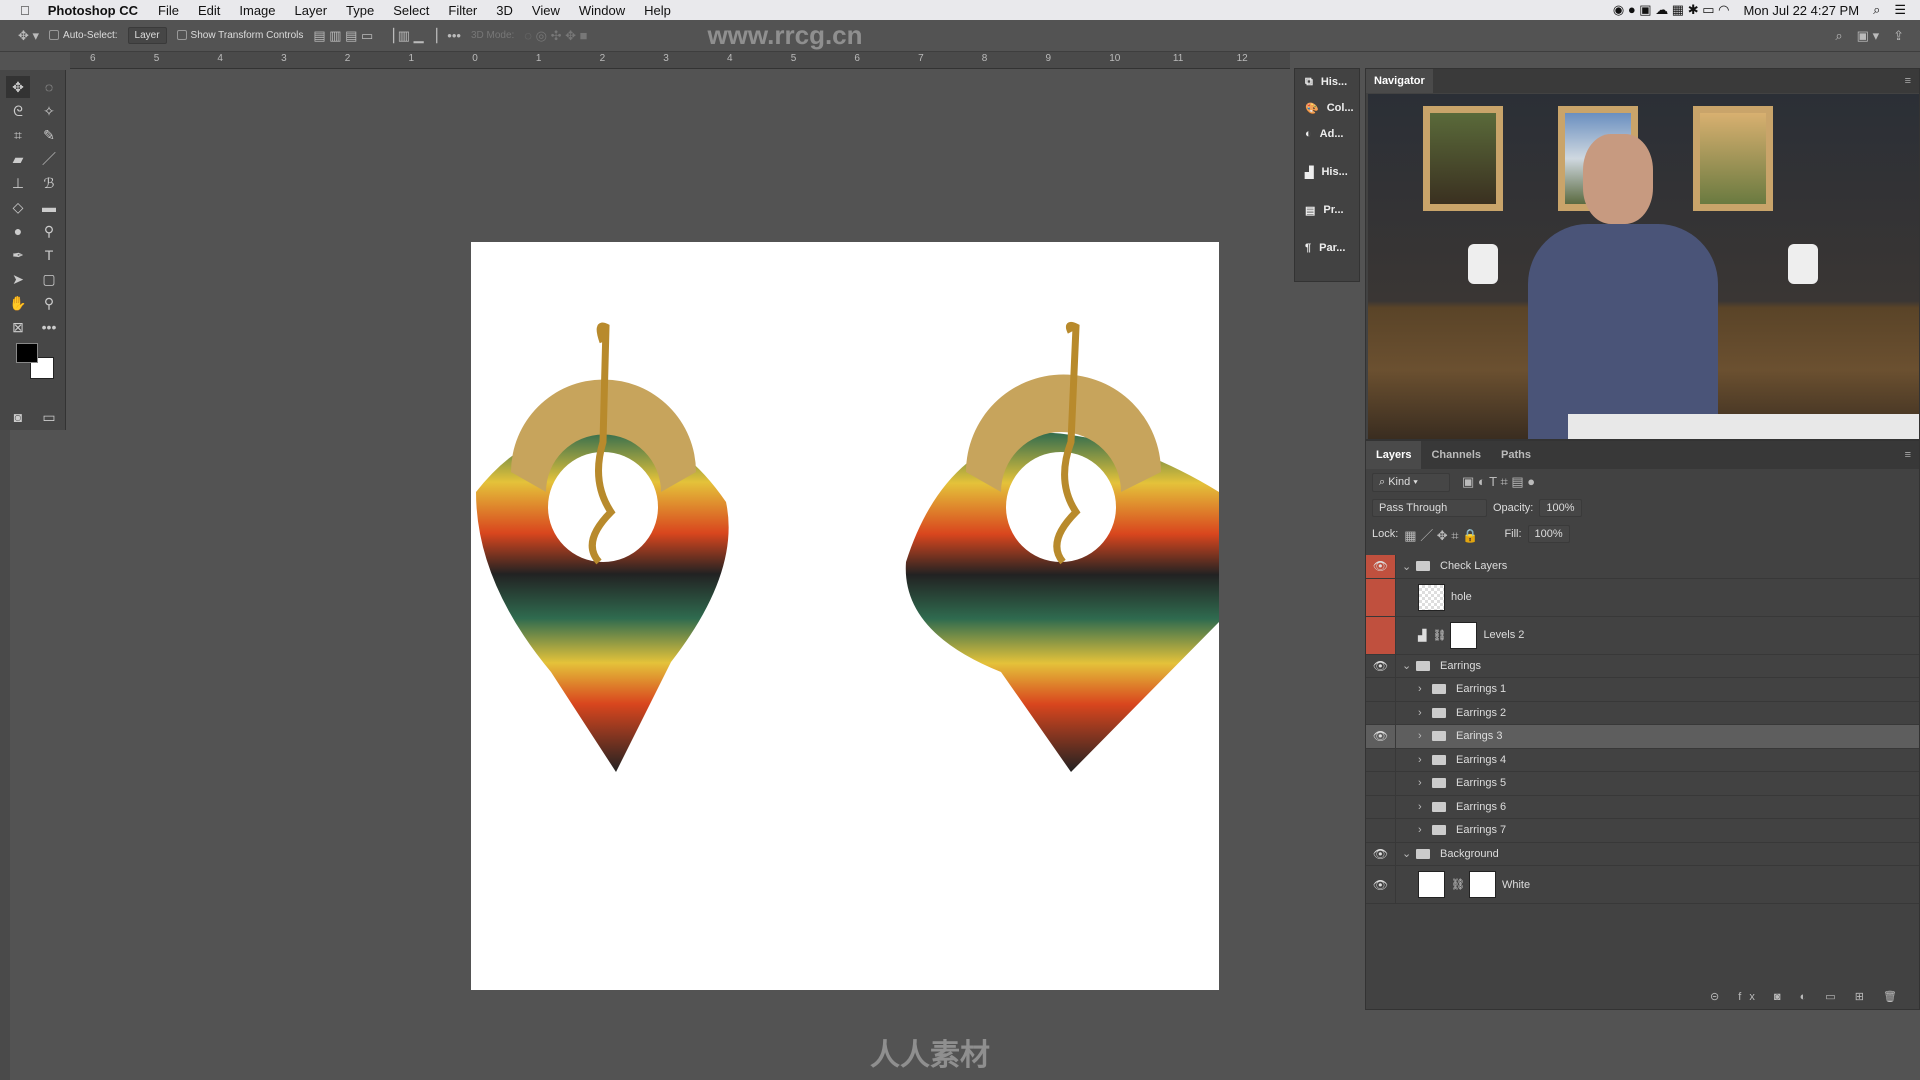 The height and width of the screenshot is (1080, 1920). I want to click on layer-row: › Earrings 7, so click(1642, 831).